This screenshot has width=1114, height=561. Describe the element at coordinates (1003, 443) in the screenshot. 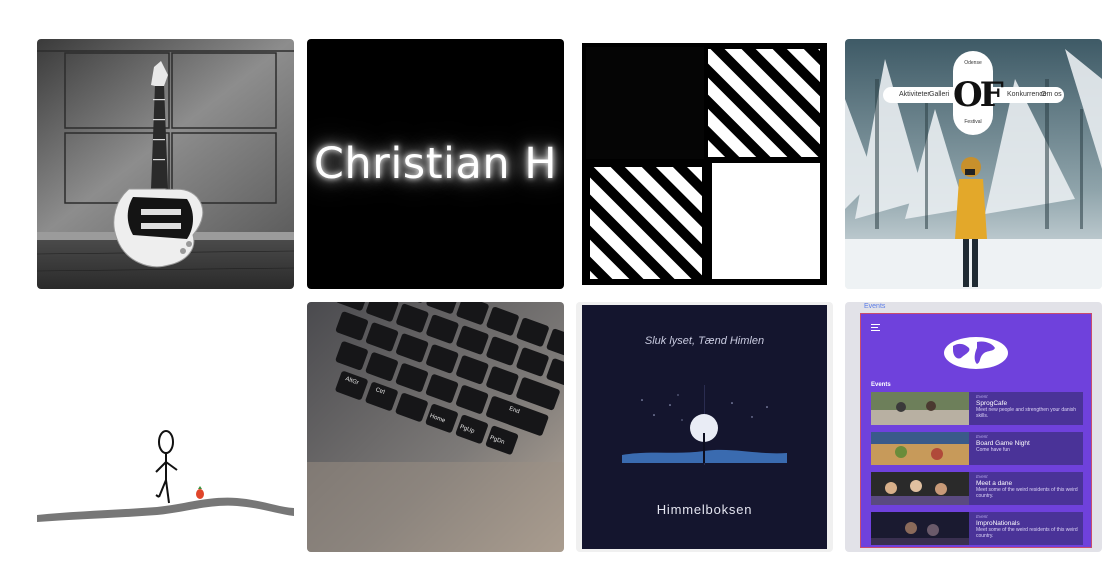

I see `event-title: Board Game Night` at that location.